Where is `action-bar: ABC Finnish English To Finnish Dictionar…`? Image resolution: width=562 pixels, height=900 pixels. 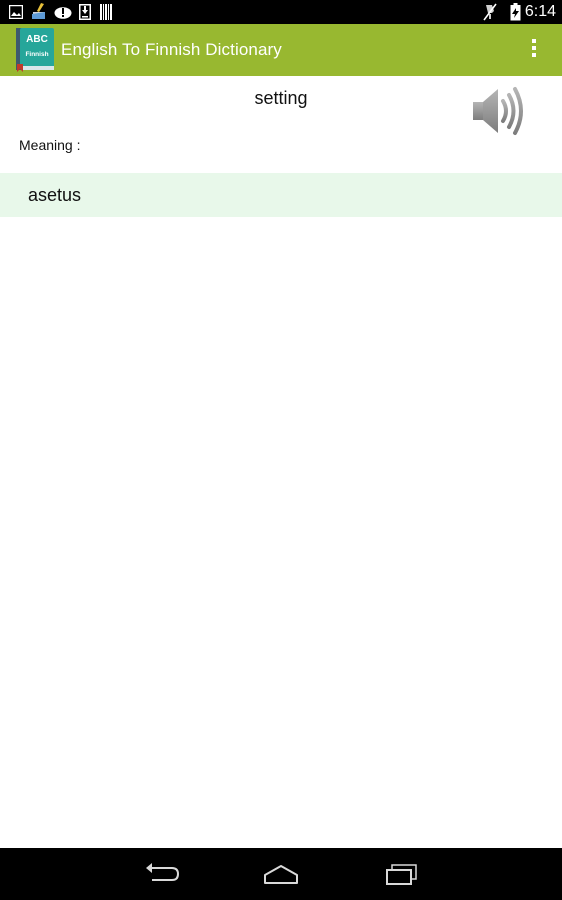
action-bar: ABC Finnish English To Finnish Dictionar… is located at coordinates (281, 50).